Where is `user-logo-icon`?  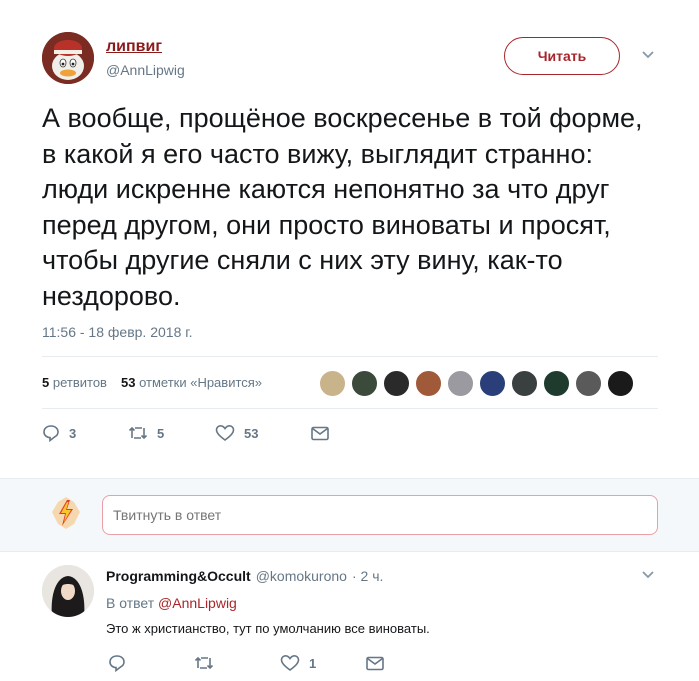 user-logo-icon is located at coordinates (66, 513).